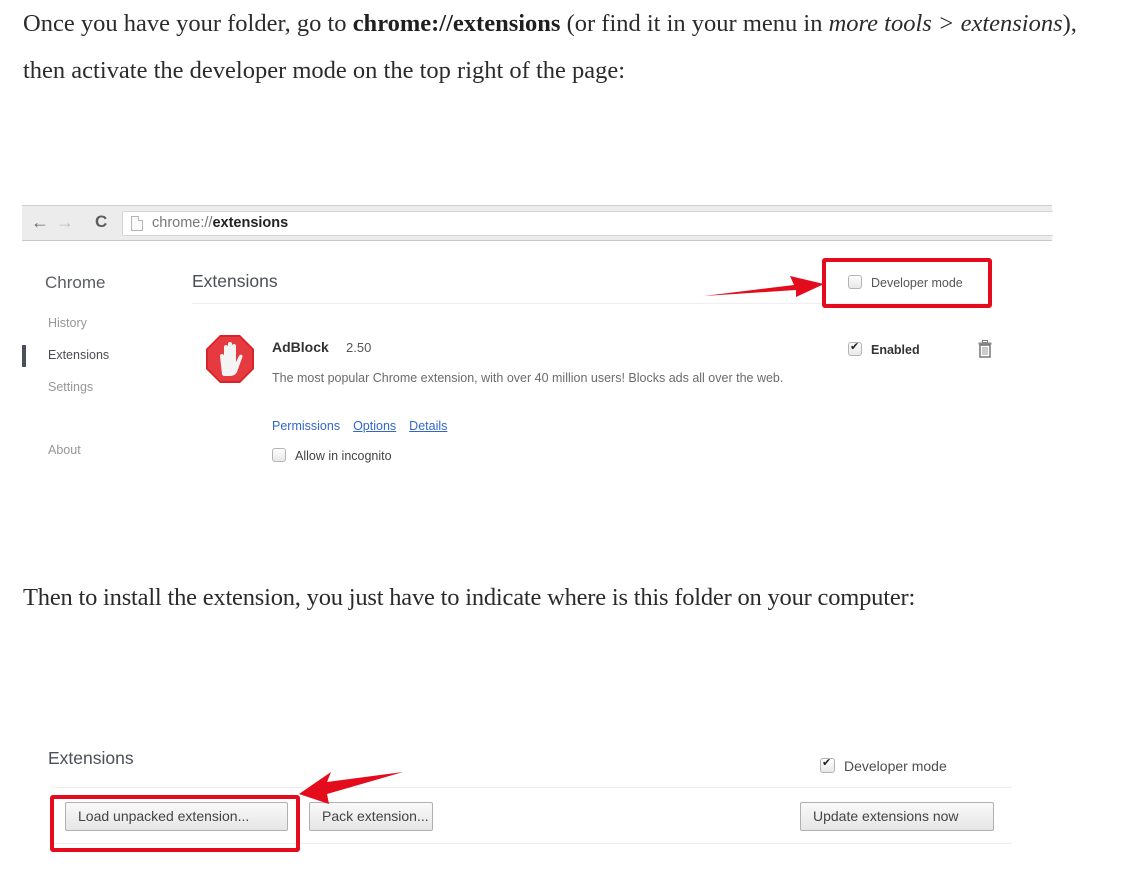  Describe the element at coordinates (24, 356) in the screenshot. I see `sidebar-active-indicator` at that location.